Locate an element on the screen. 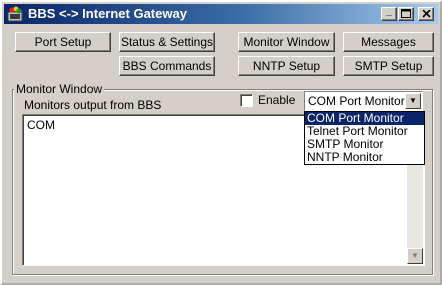 Image resolution: width=442 pixels, height=285 pixels. window-title: BBS <-> Internet Gateway is located at coordinates (107, 13).